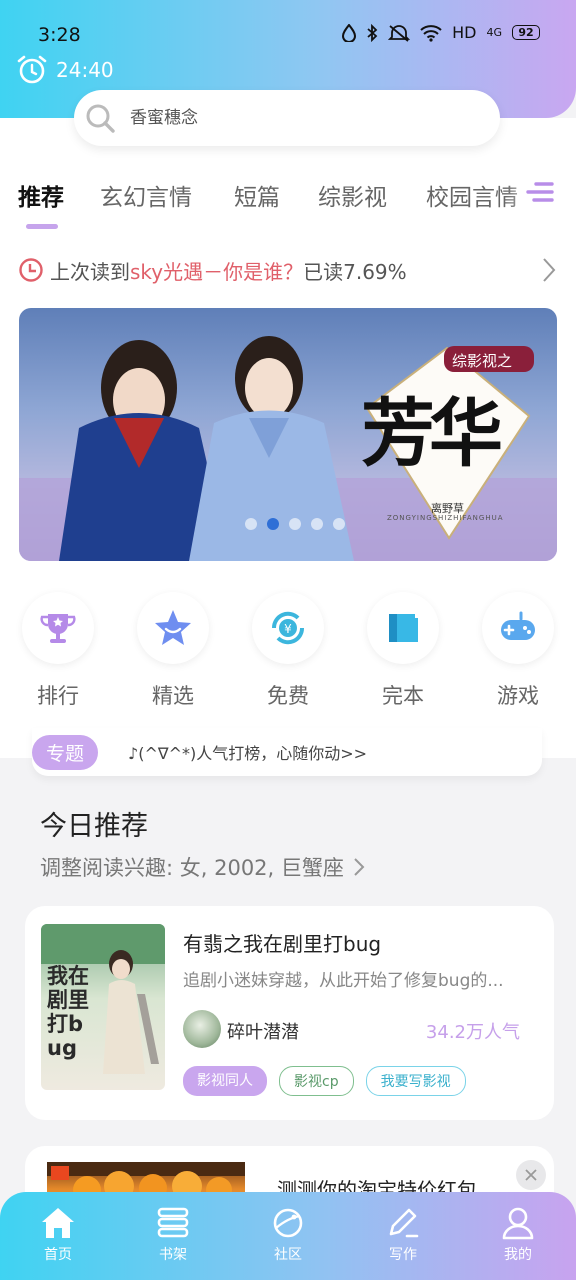  Describe the element at coordinates (65, 752) in the screenshot. I see `topic-badge: 专题` at that location.